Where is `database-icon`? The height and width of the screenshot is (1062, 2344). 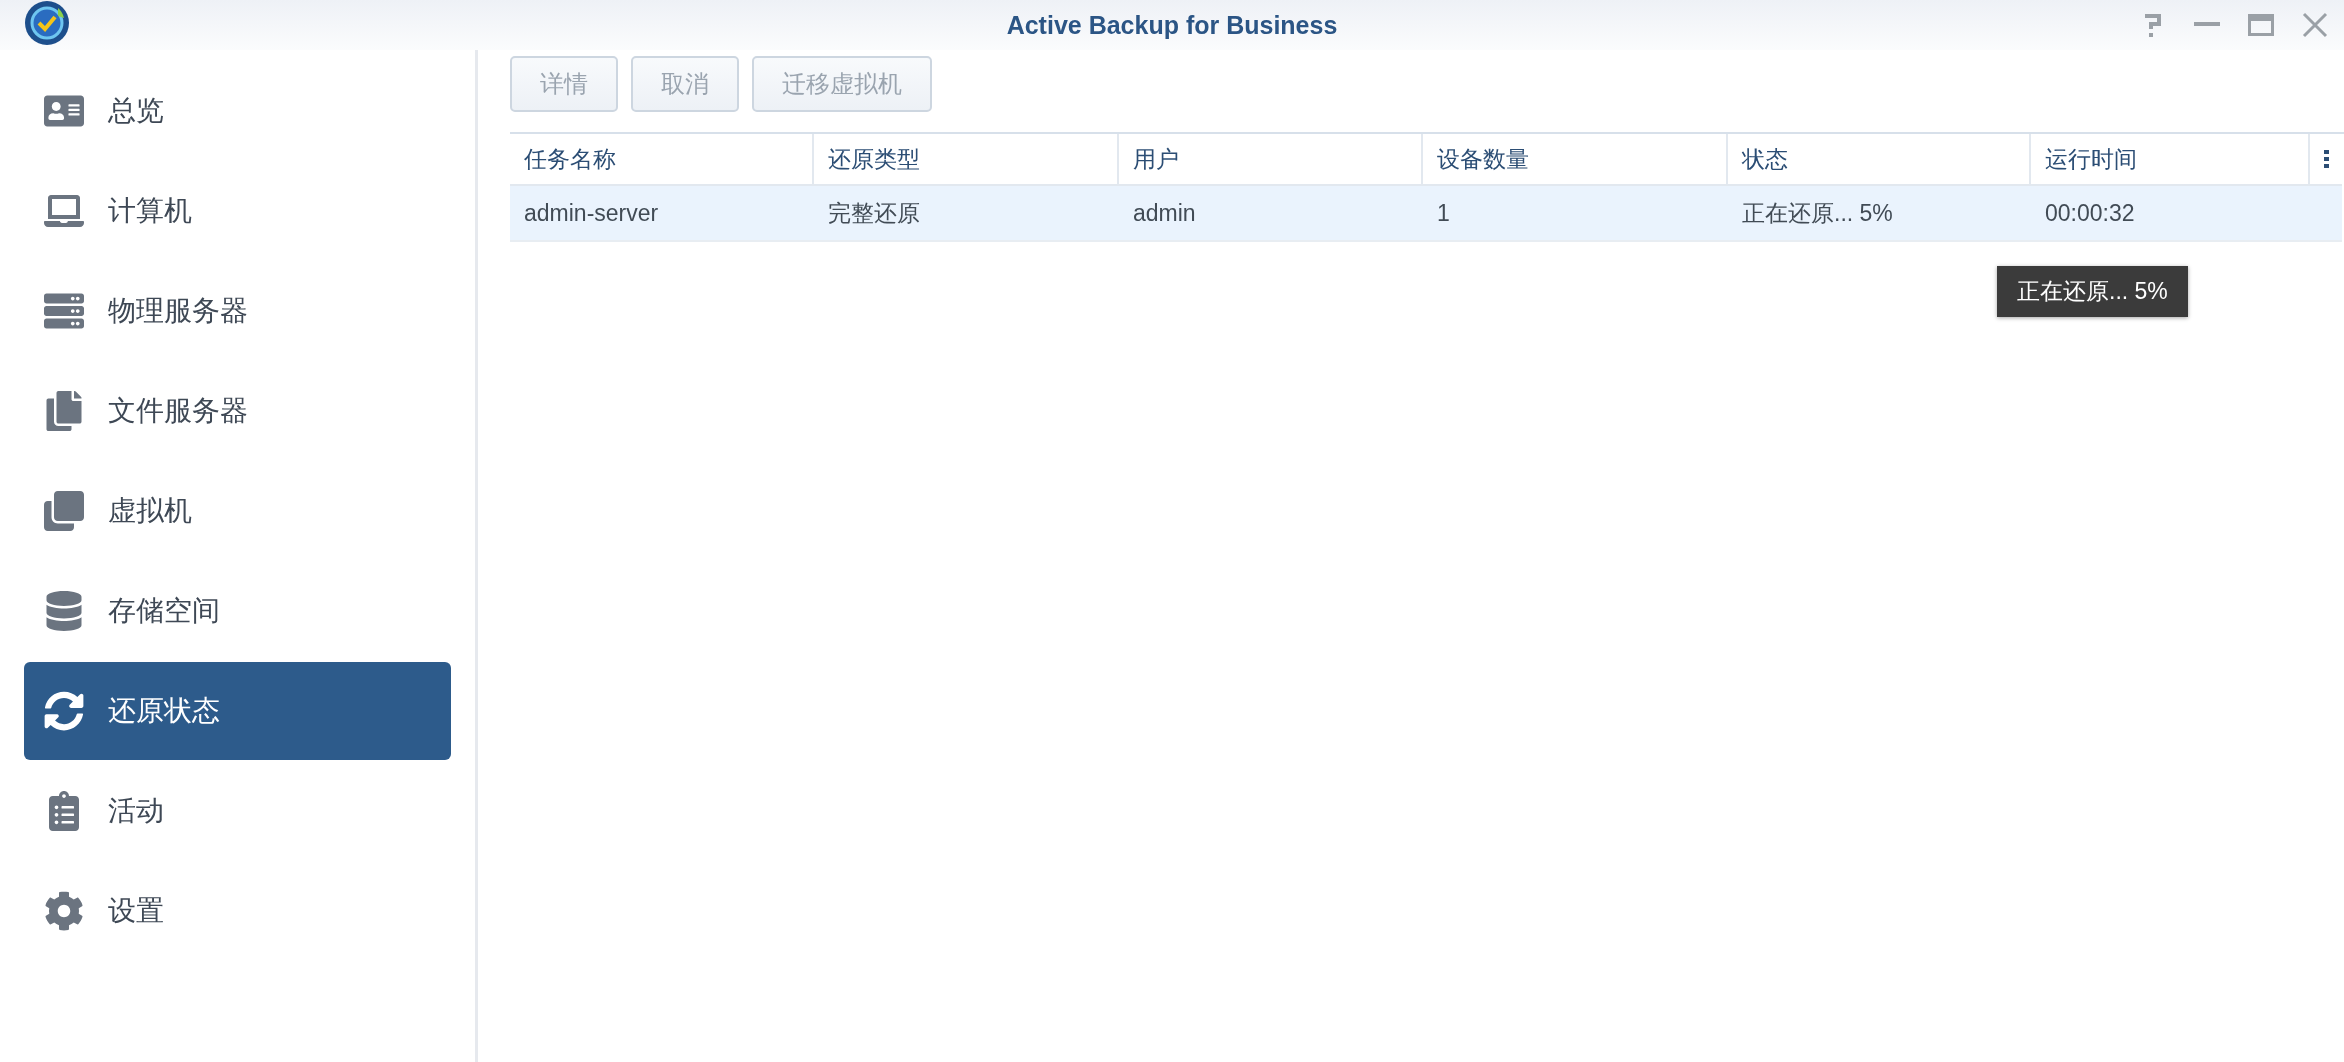 database-icon is located at coordinates (64, 611).